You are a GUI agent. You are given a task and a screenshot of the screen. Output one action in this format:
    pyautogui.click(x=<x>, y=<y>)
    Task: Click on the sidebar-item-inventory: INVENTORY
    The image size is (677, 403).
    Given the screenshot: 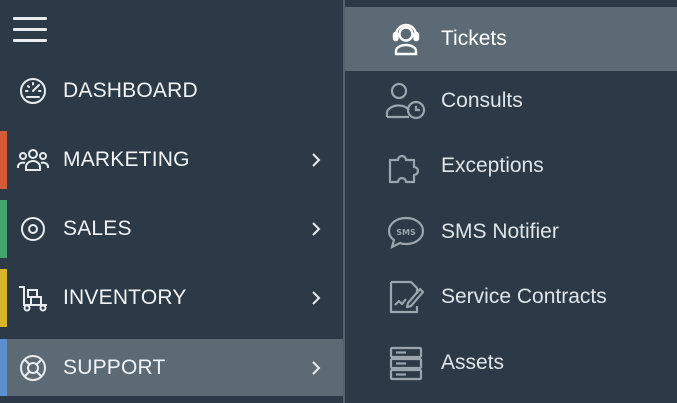 What is the action you would take?
    pyautogui.click(x=171, y=298)
    